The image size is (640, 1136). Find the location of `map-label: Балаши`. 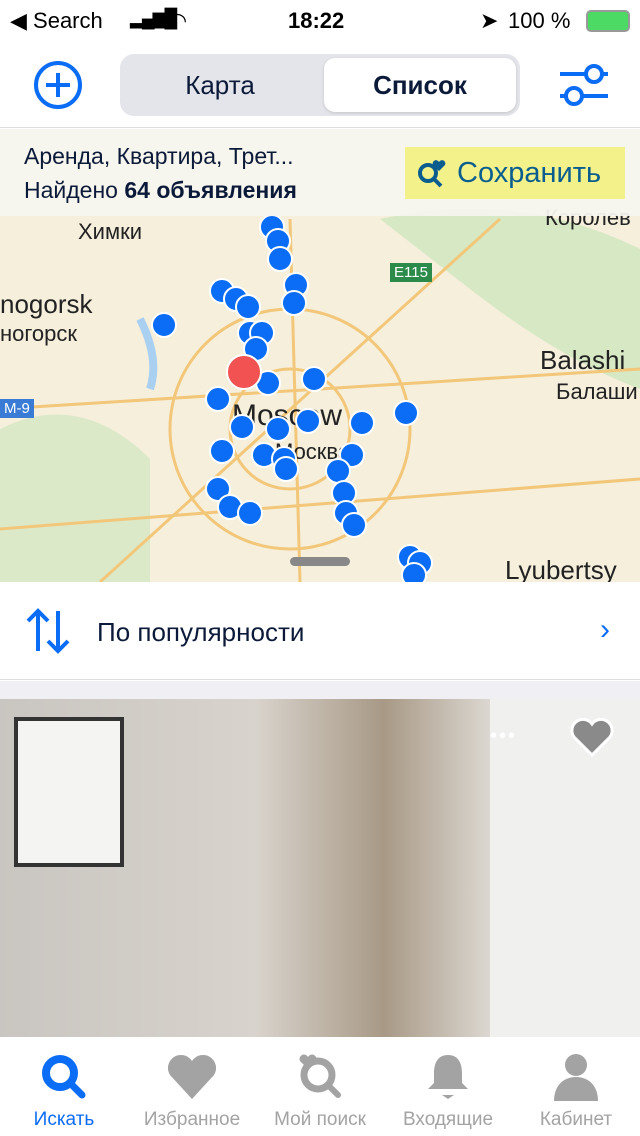

map-label: Балаши is located at coordinates (597, 391).